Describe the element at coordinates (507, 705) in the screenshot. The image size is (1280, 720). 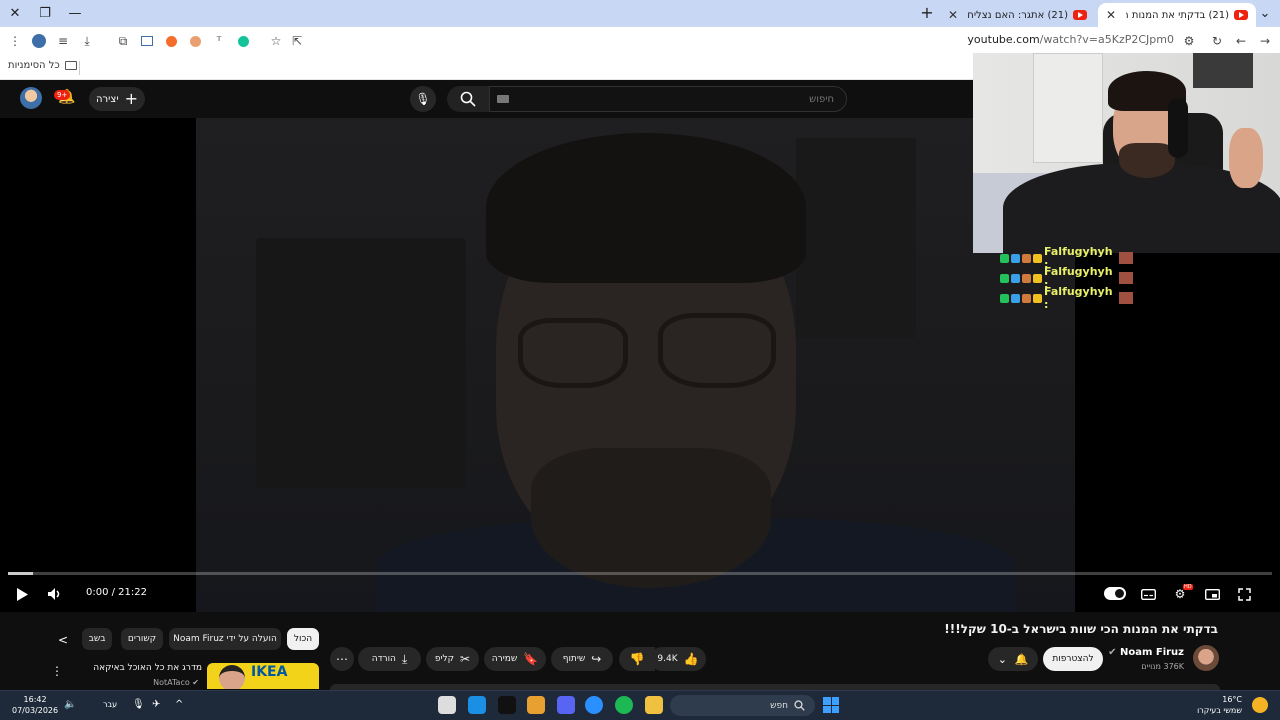
I see `terminal-app-icon` at that location.